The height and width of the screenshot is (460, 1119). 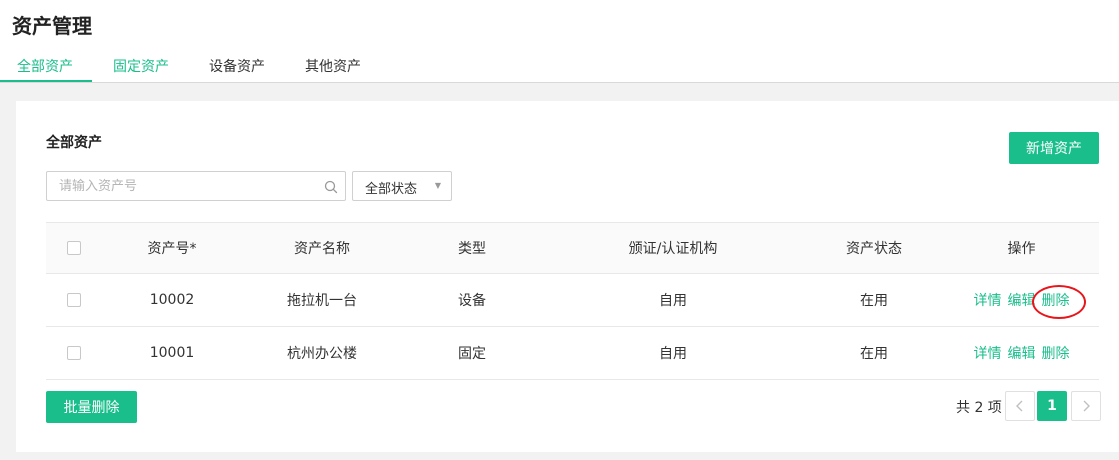 I want to click on tab-equipment-assets: 设备资产, so click(x=237, y=66).